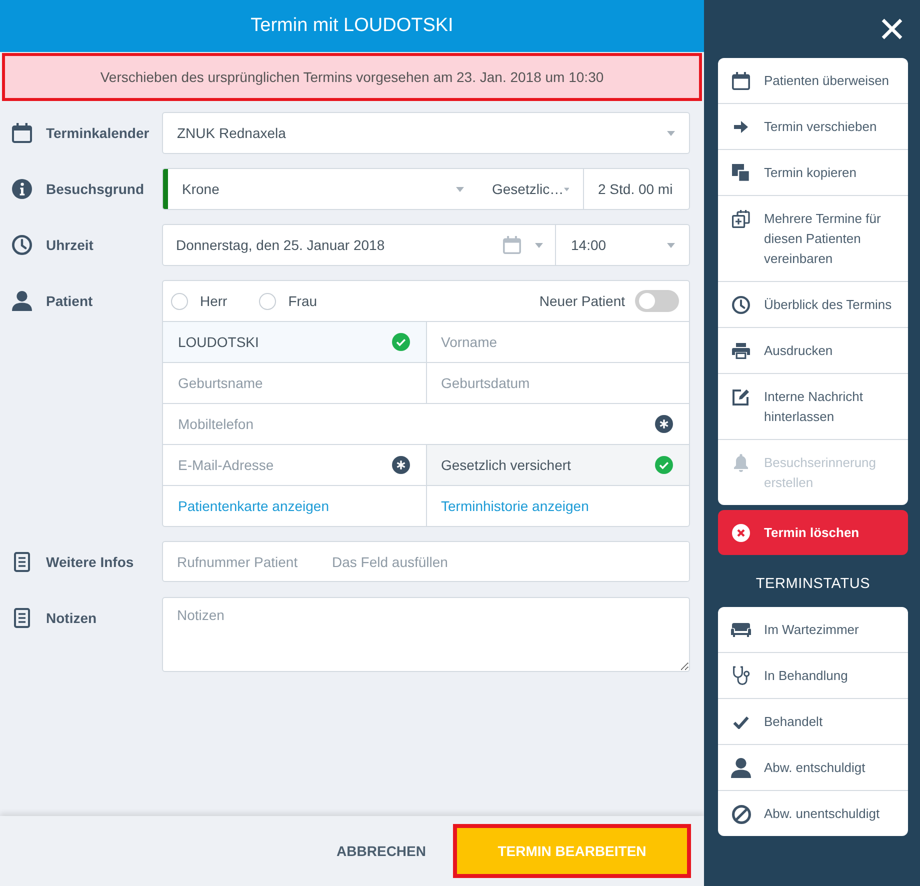 This screenshot has width=920, height=886. I want to click on field-label: Patient, so click(69, 301).